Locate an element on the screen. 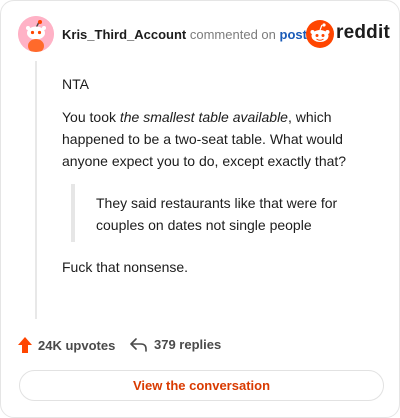 The height and width of the screenshot is (418, 400). commented-on-label: commented on is located at coordinates (232, 34).